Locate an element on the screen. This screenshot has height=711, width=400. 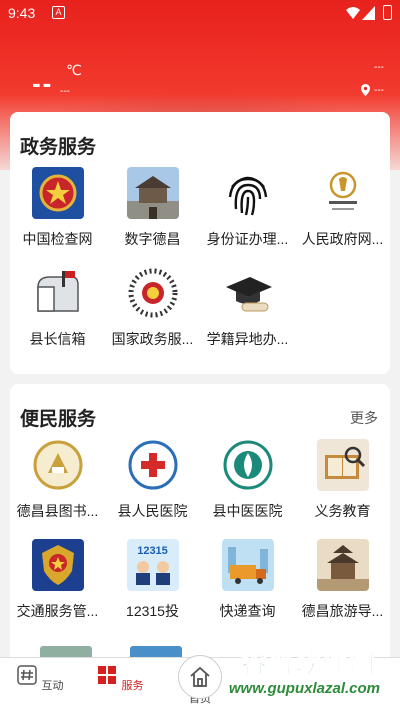
wifi-icon is located at coordinates (353, 13).